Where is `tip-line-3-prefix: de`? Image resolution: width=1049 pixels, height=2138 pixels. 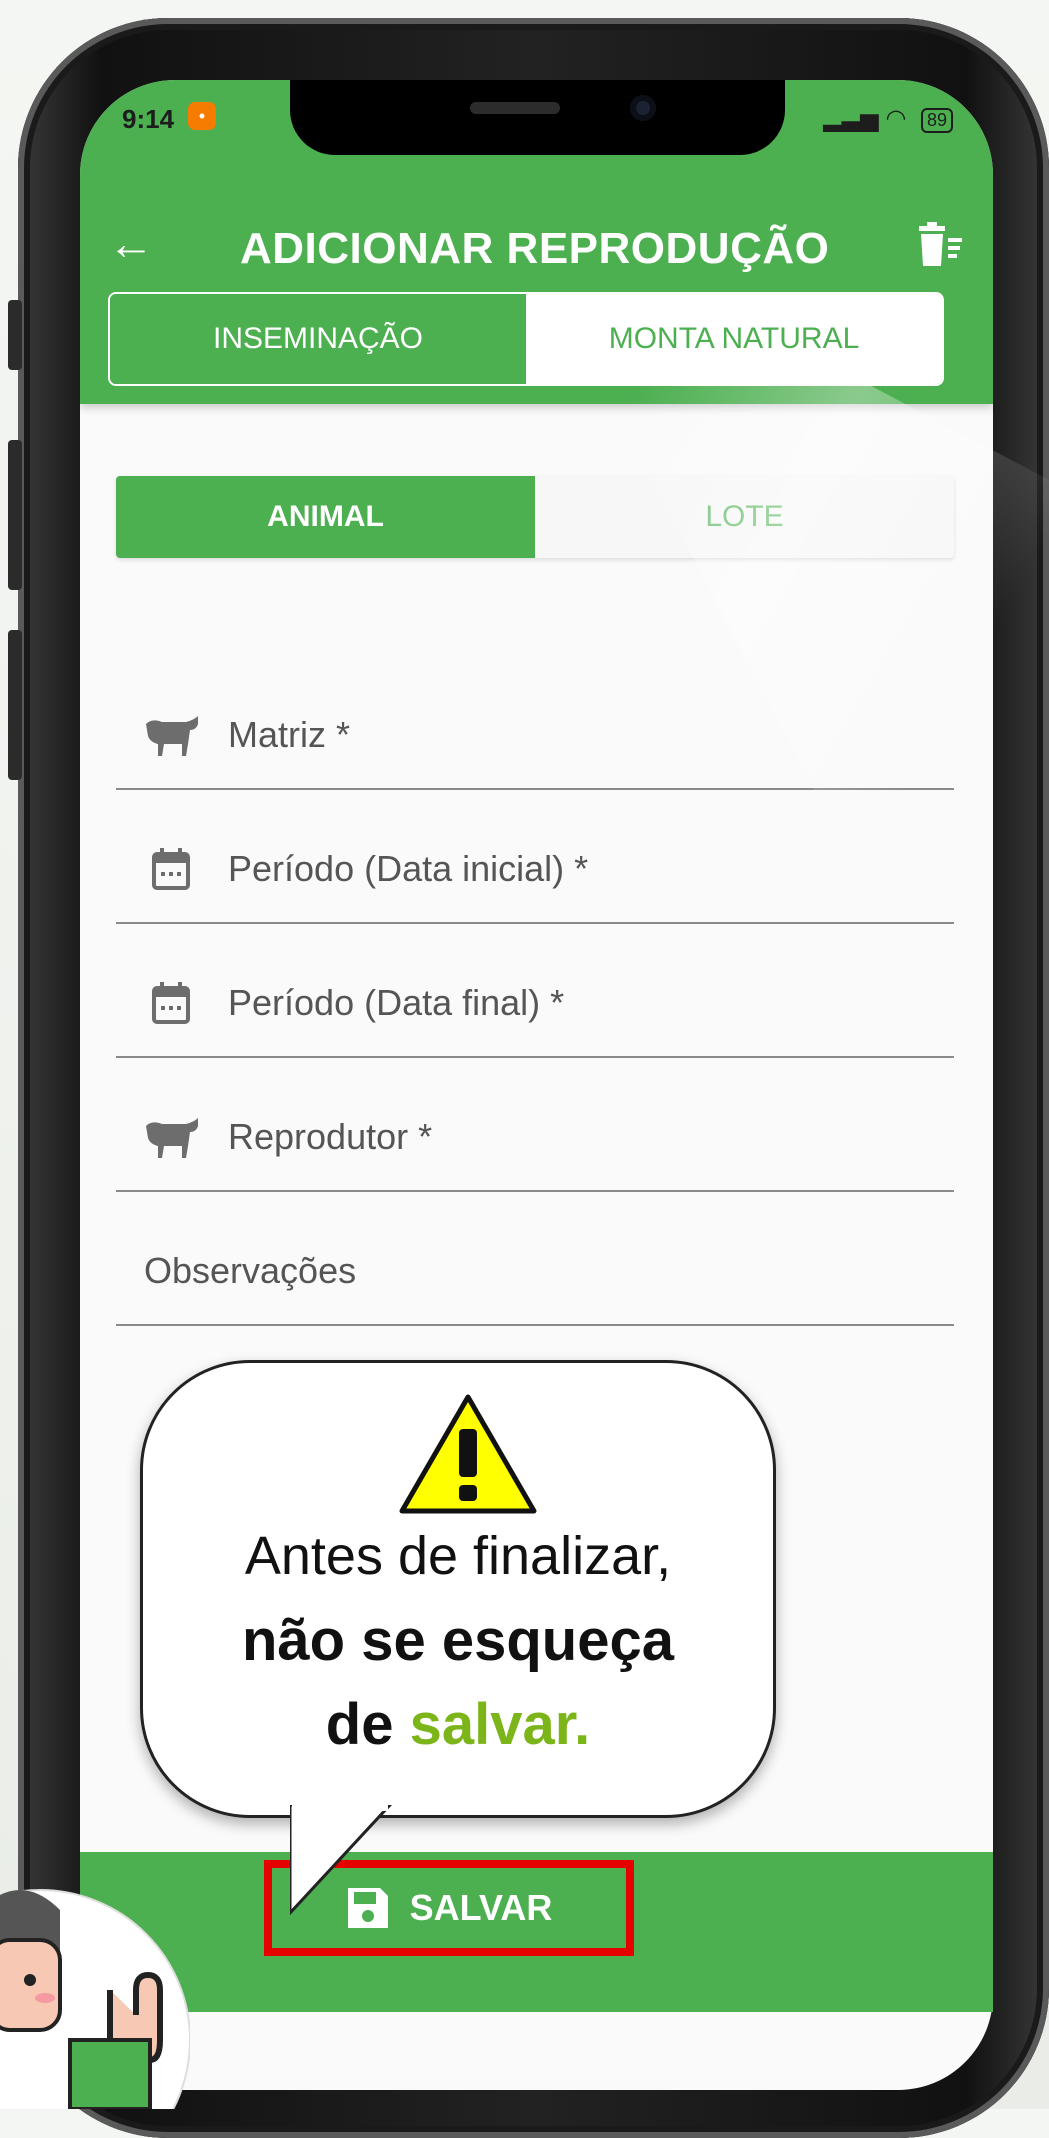 tip-line-3-prefix: de is located at coordinates (367, 1724).